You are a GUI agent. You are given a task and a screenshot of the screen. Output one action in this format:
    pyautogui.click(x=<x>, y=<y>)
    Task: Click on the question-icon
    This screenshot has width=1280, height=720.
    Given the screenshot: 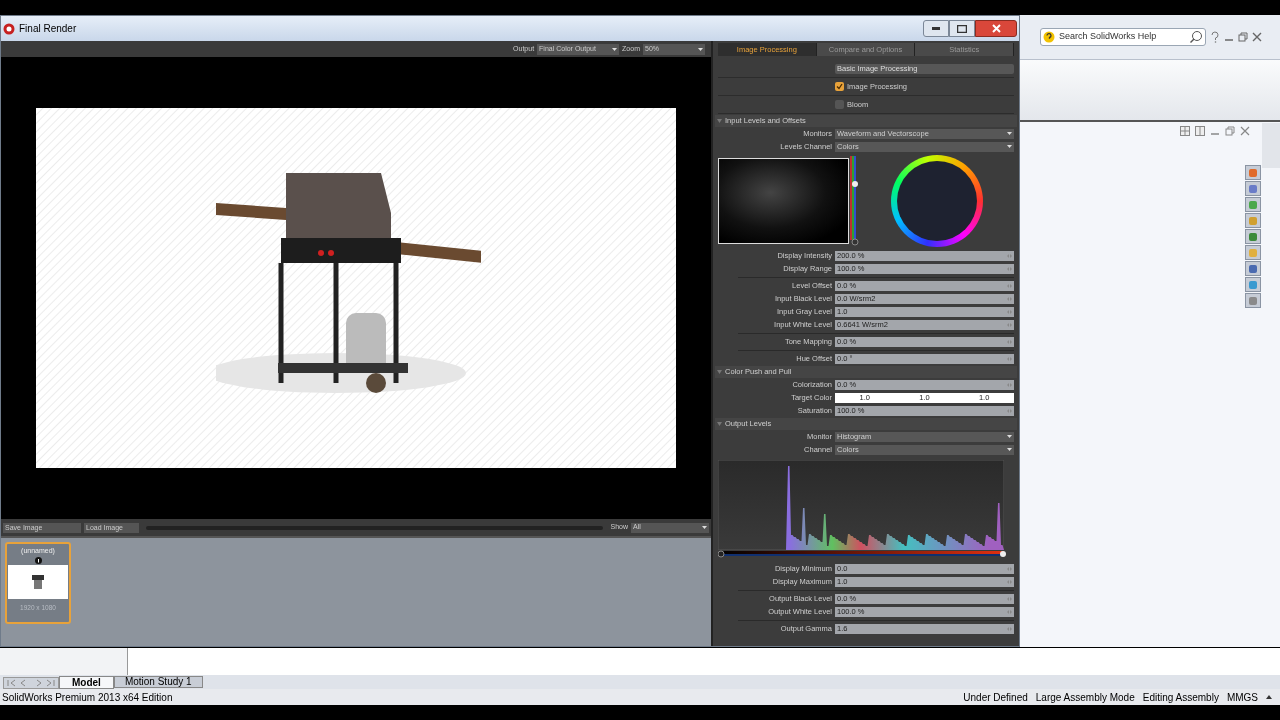 What is the action you would take?
    pyautogui.click(x=1049, y=37)
    